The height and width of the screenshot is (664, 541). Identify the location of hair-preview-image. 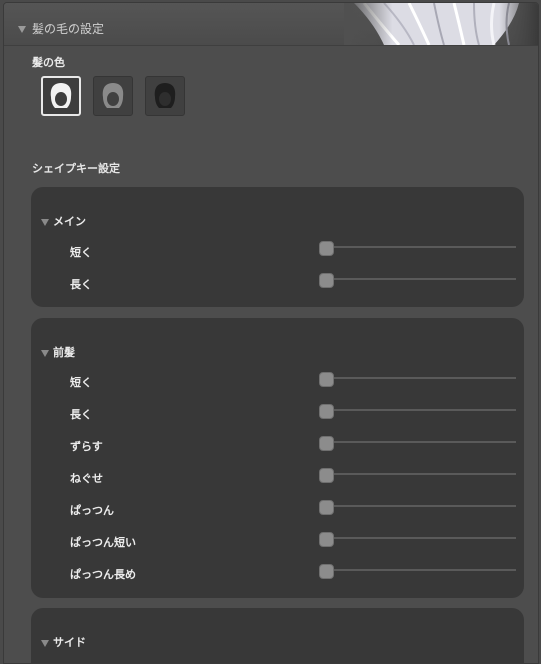
(441, 24).